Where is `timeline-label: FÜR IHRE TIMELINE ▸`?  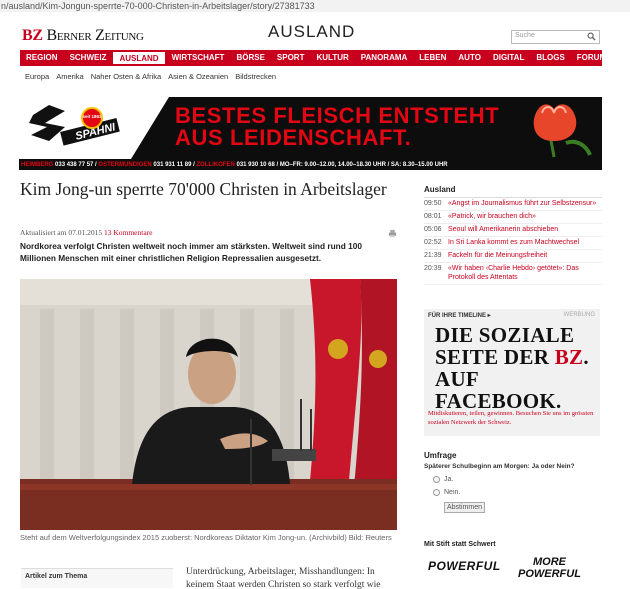
timeline-label: FÜR IHRE TIMELINE ▸ is located at coordinates (459, 316).